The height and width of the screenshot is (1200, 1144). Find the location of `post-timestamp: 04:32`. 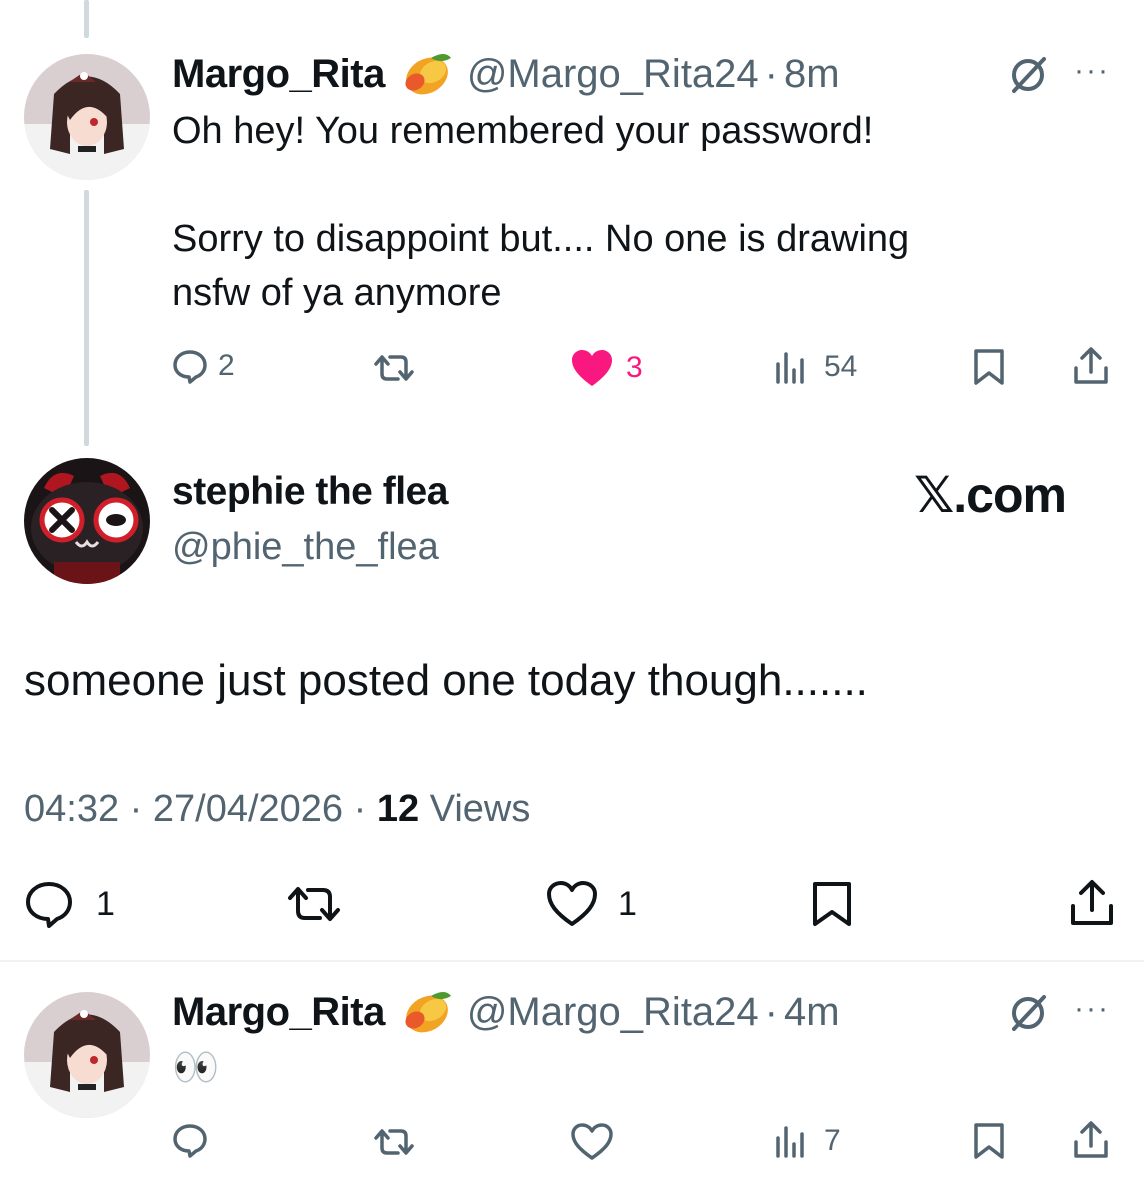

post-timestamp: 04:32 is located at coordinates (71, 809).